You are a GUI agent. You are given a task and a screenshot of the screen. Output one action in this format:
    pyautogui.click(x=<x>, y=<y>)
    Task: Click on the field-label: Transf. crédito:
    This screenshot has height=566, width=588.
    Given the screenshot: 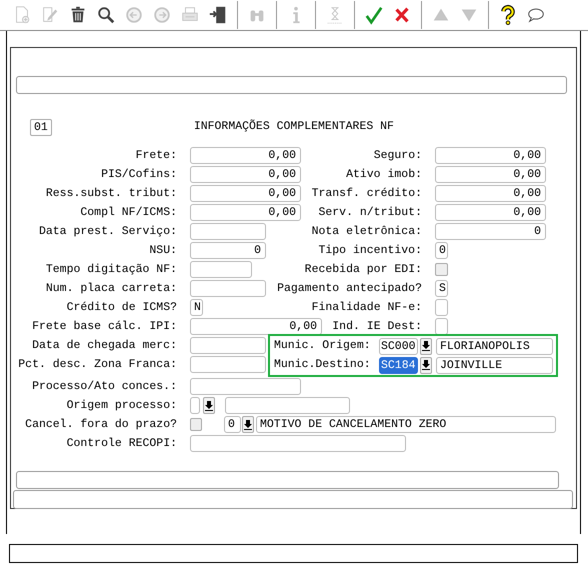 What is the action you would take?
    pyautogui.click(x=367, y=194)
    